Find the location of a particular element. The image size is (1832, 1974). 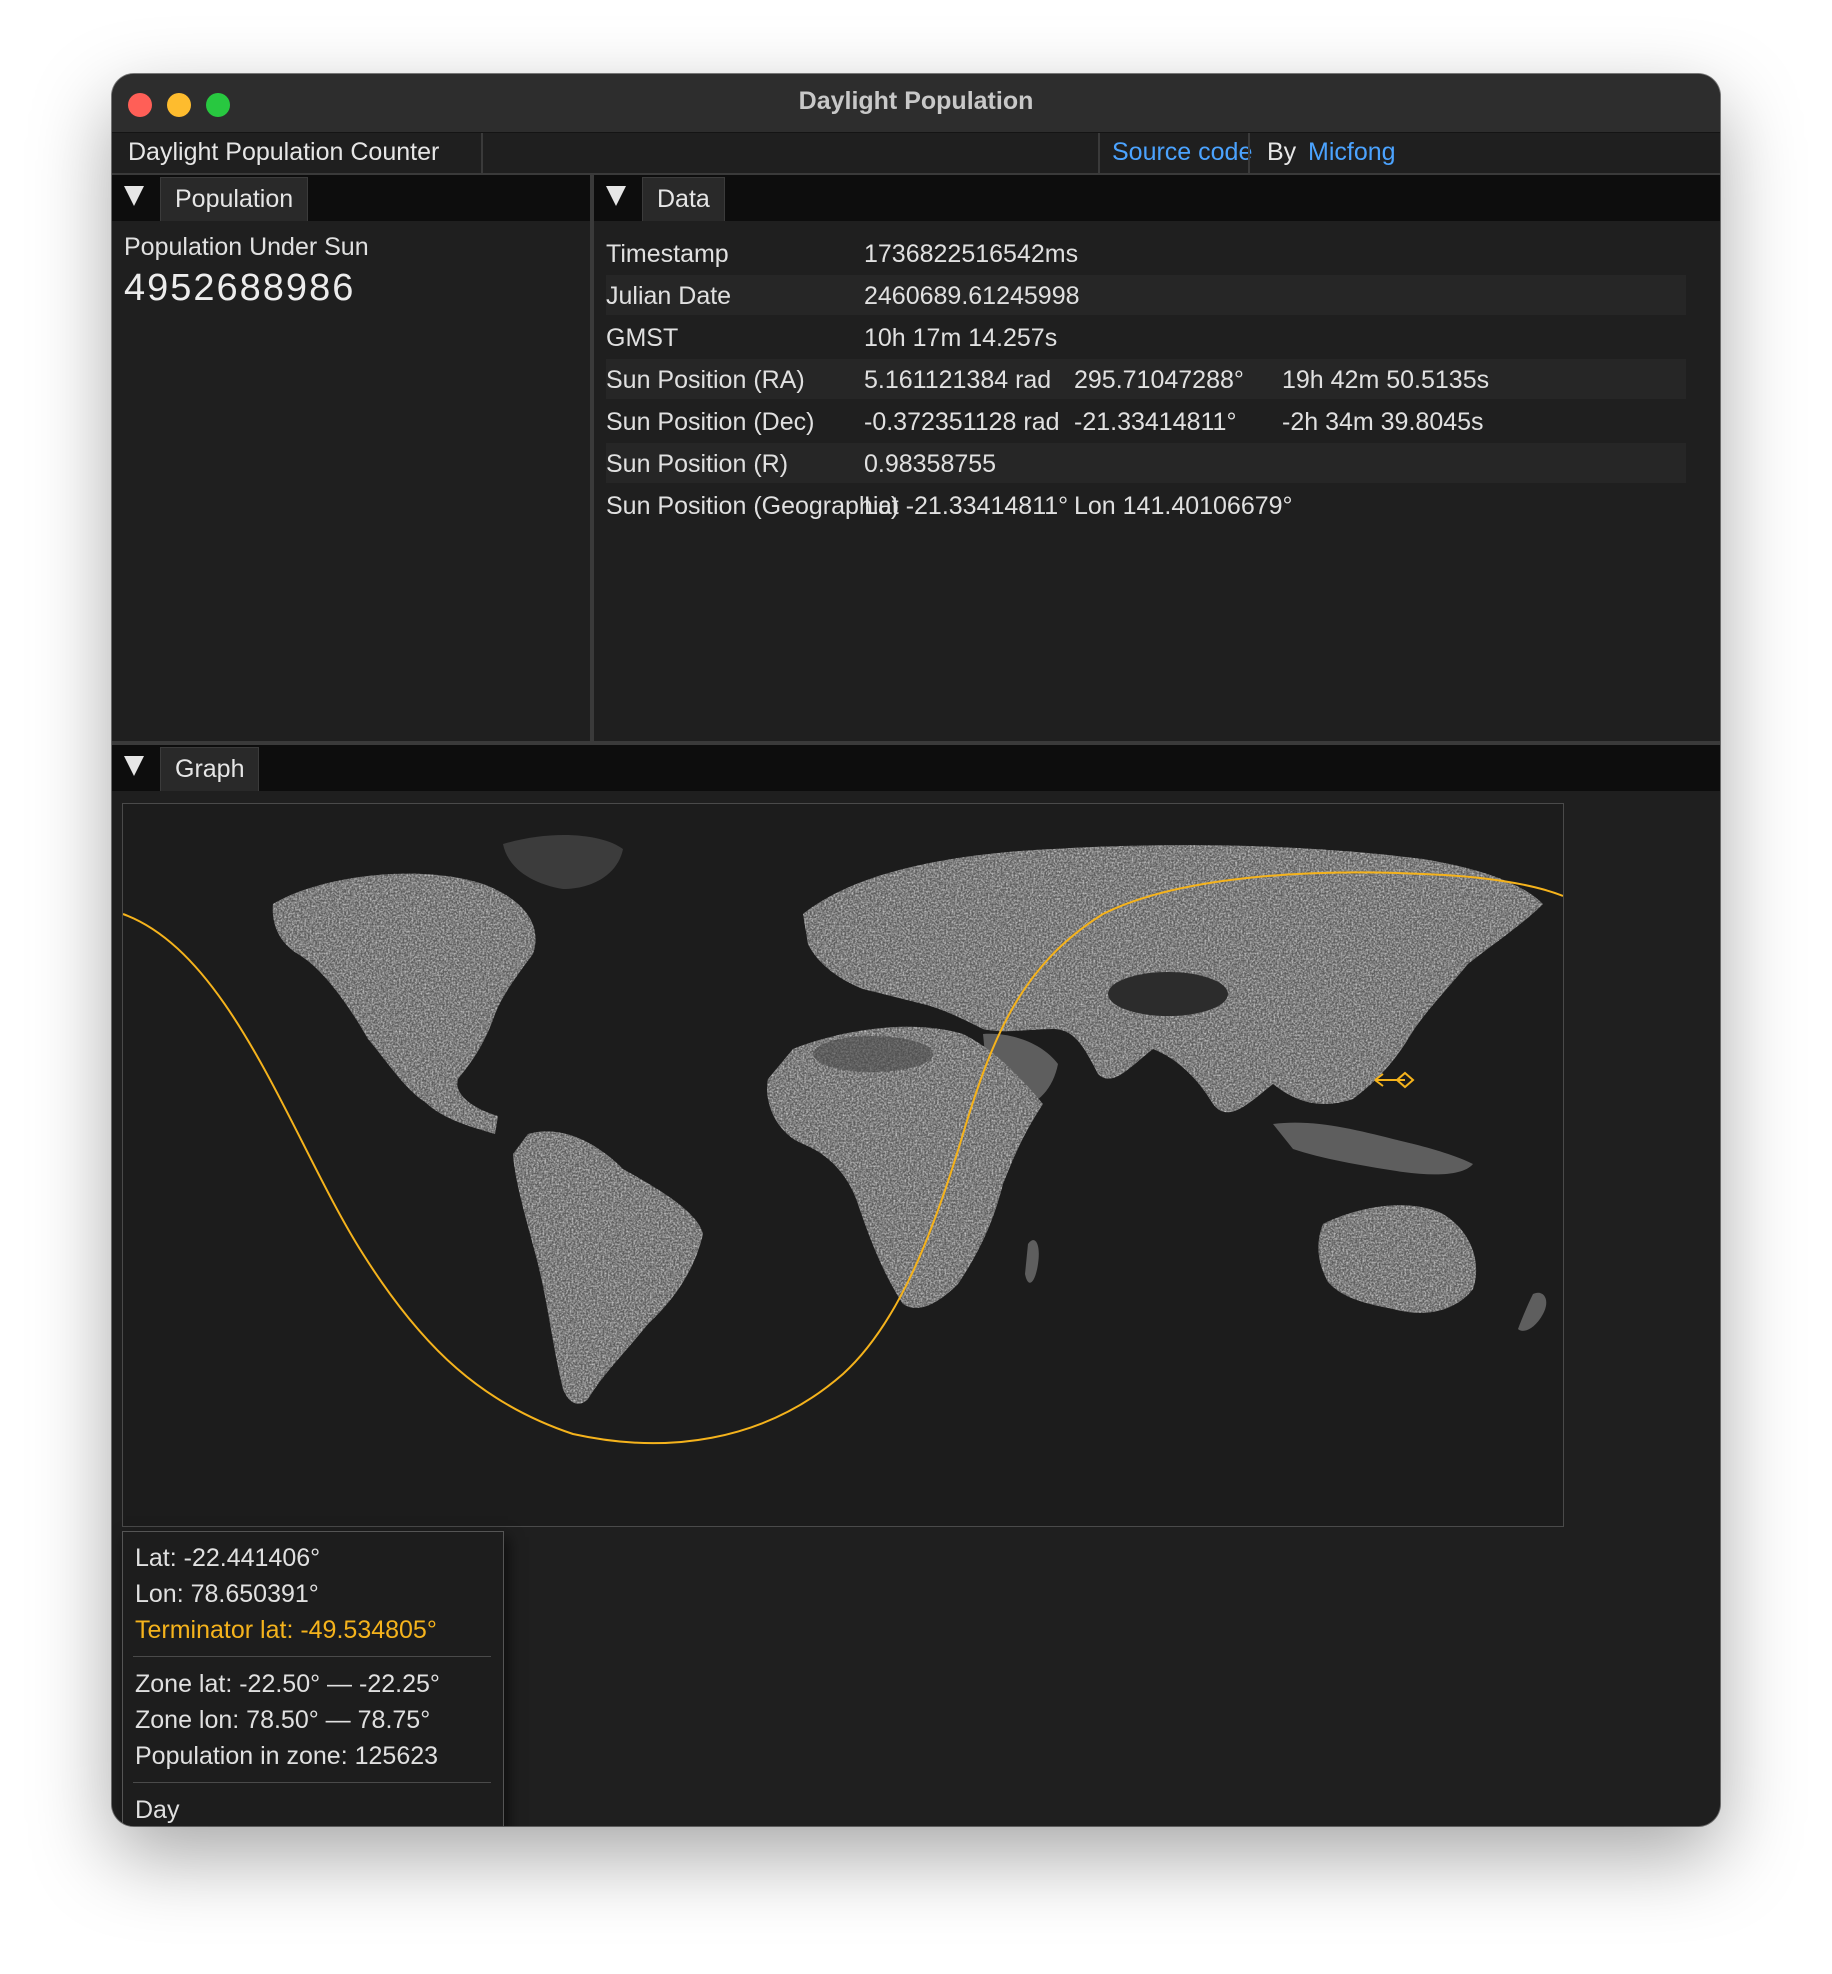

tooltip-zone-population: Population in zone: 125623 is located at coordinates (287, 1756).